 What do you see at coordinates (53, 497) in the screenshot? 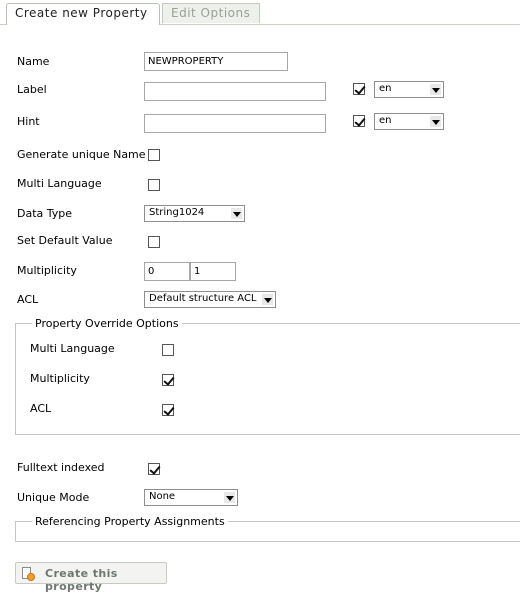
I see `unique-mode-label: Unique Mode` at bounding box center [53, 497].